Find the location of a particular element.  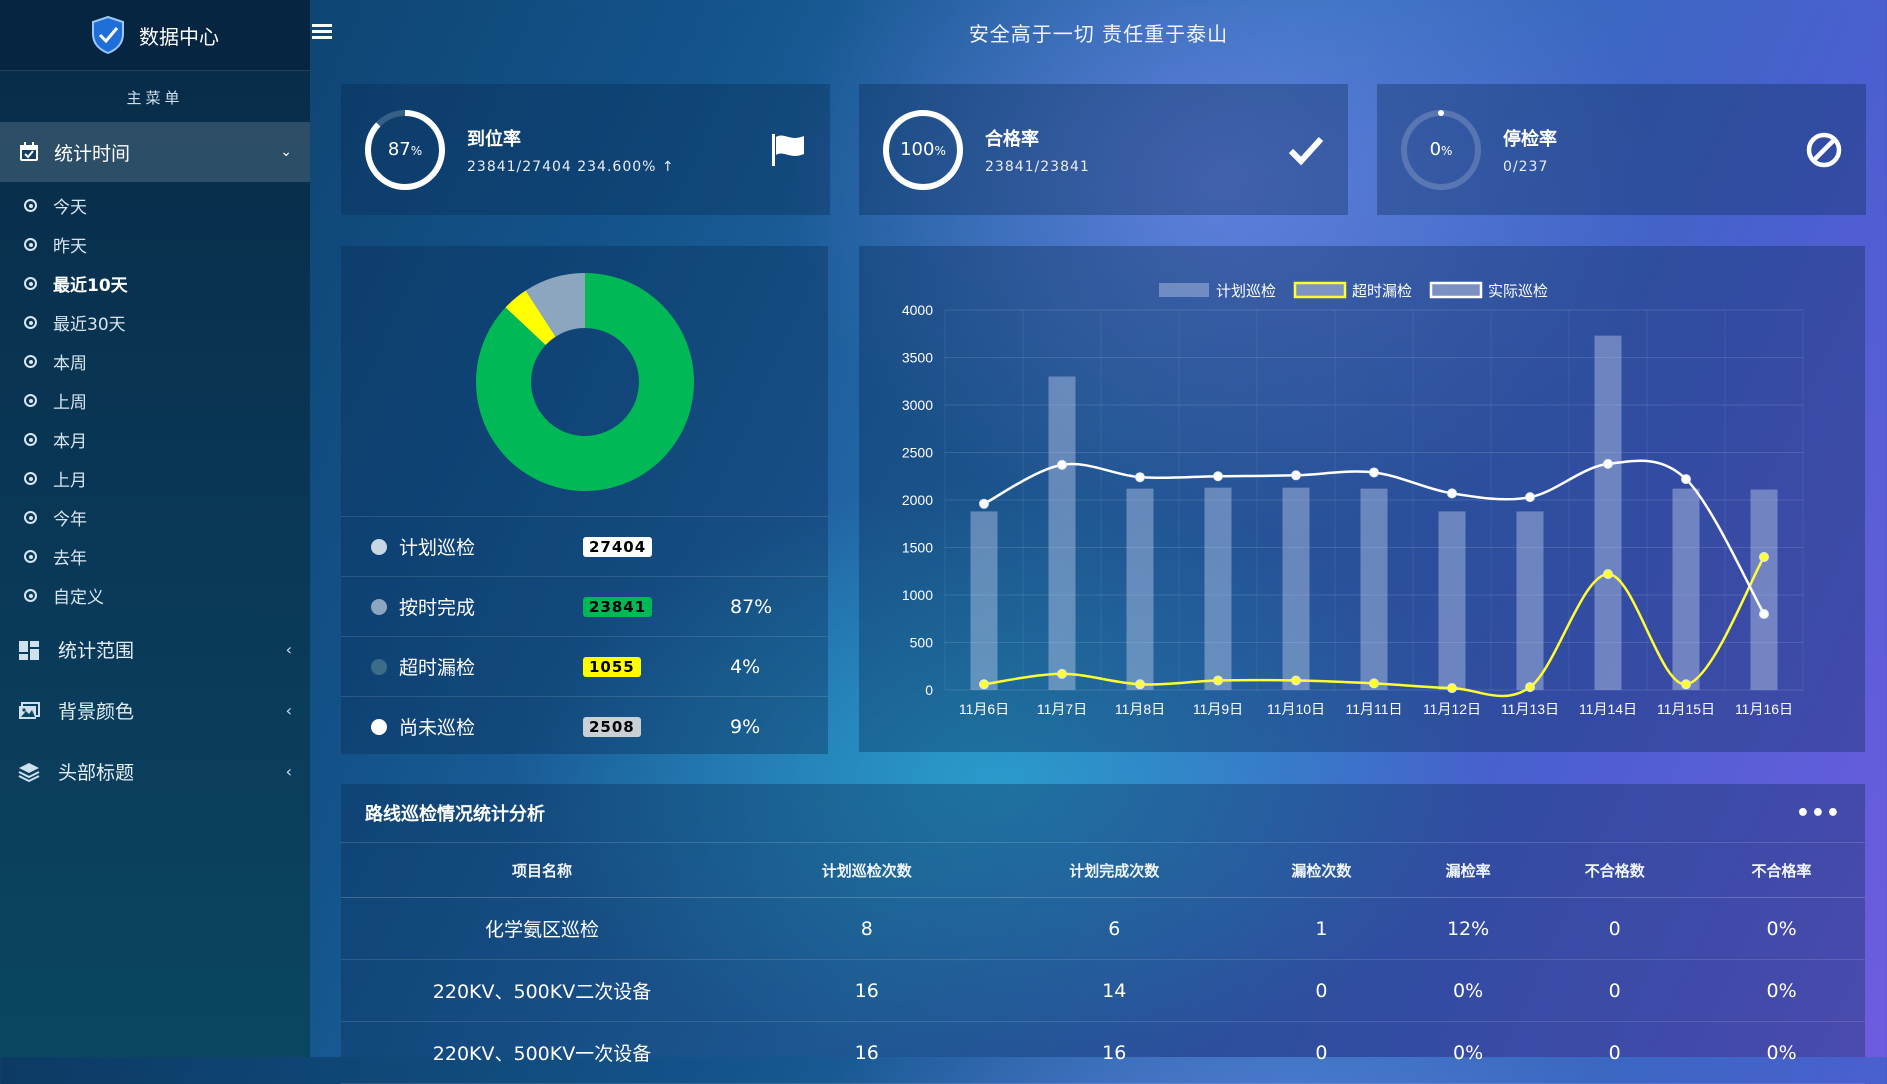

legend-name: 尚未巡检 is located at coordinates (437, 728).